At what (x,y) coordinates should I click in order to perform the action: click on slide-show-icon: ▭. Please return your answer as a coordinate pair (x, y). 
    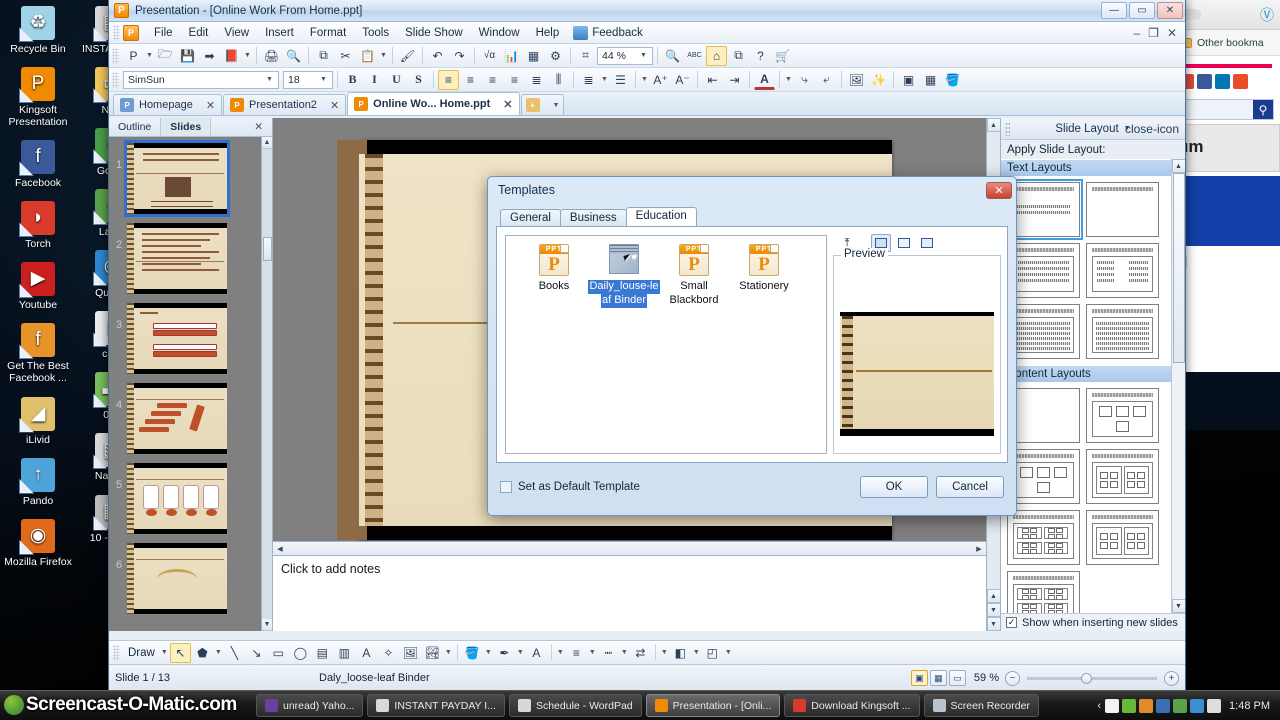
    Looking at the image, I should click on (957, 678).